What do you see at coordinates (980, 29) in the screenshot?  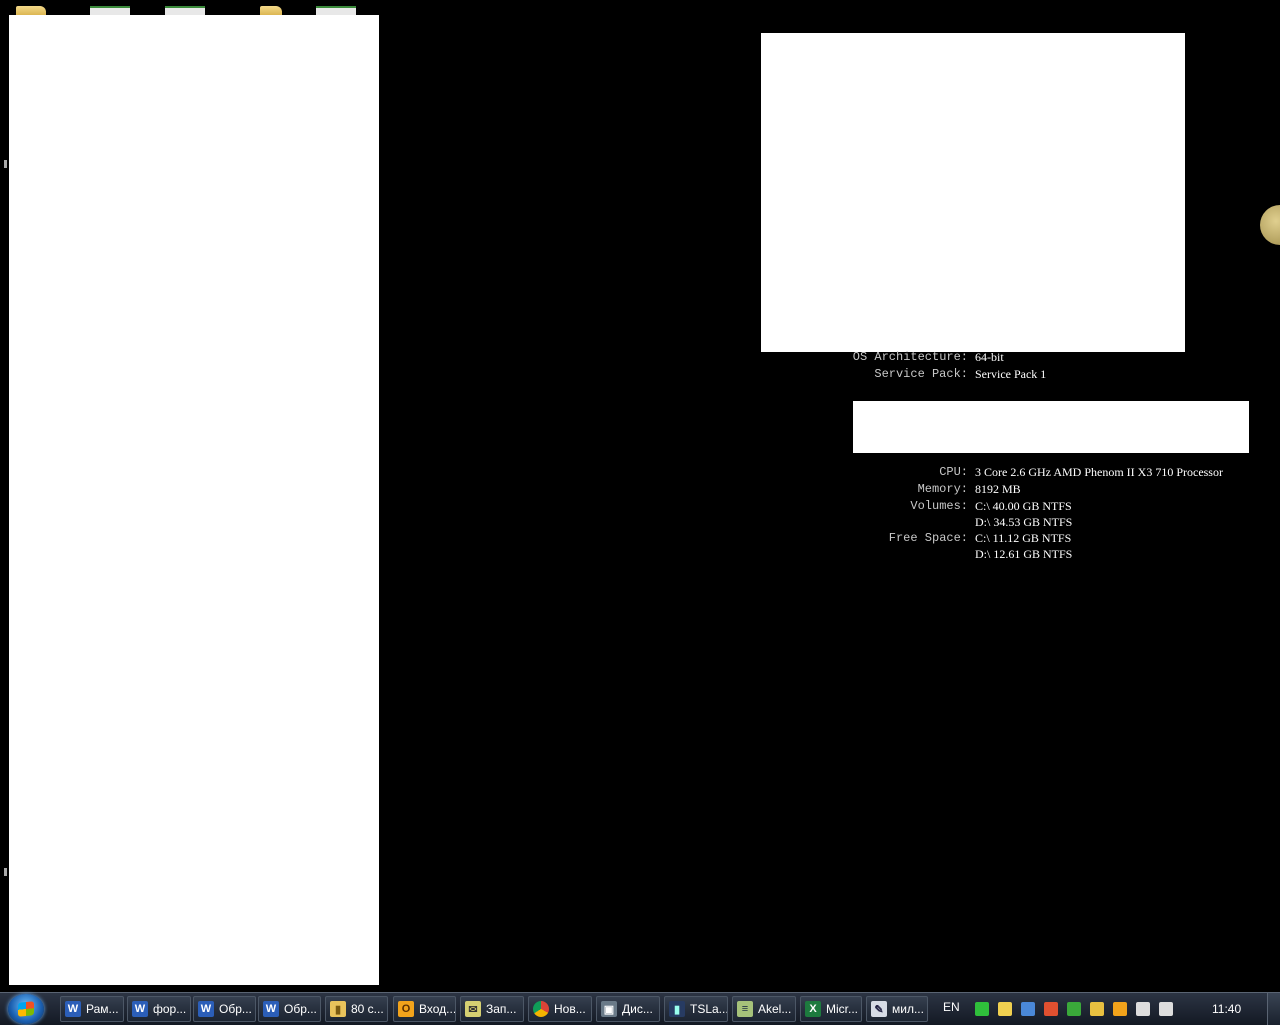 I see `partial-text-fragment` at bounding box center [980, 29].